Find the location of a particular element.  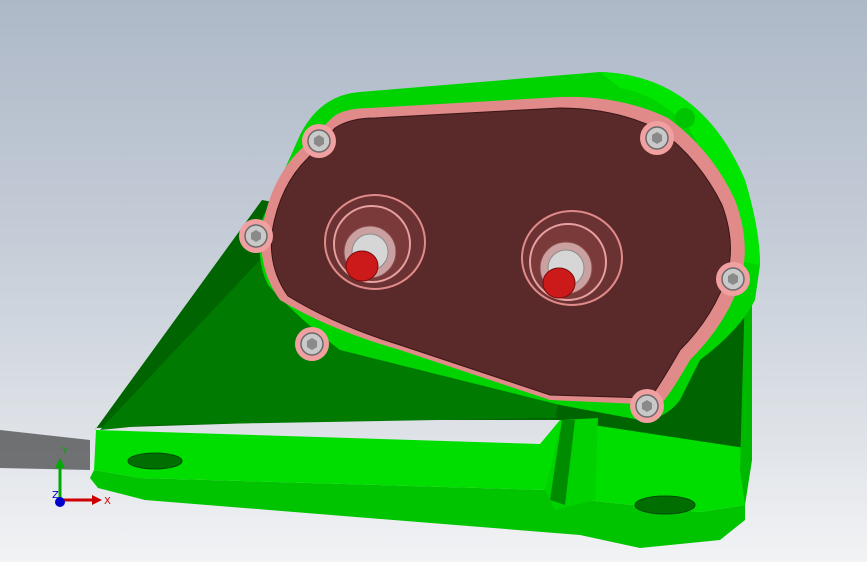

y-axis-label: Y is located at coordinates (65, 451).